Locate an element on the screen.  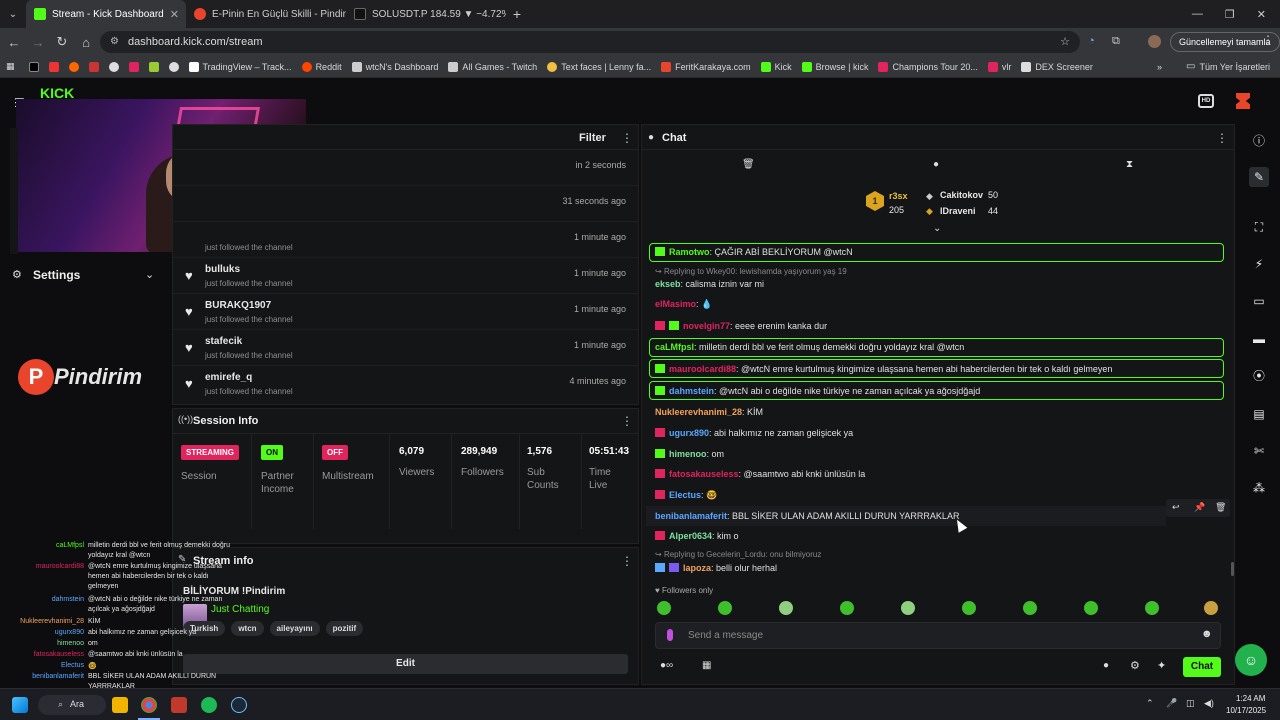
back-icon: ← is located at coordinates (14, 42).